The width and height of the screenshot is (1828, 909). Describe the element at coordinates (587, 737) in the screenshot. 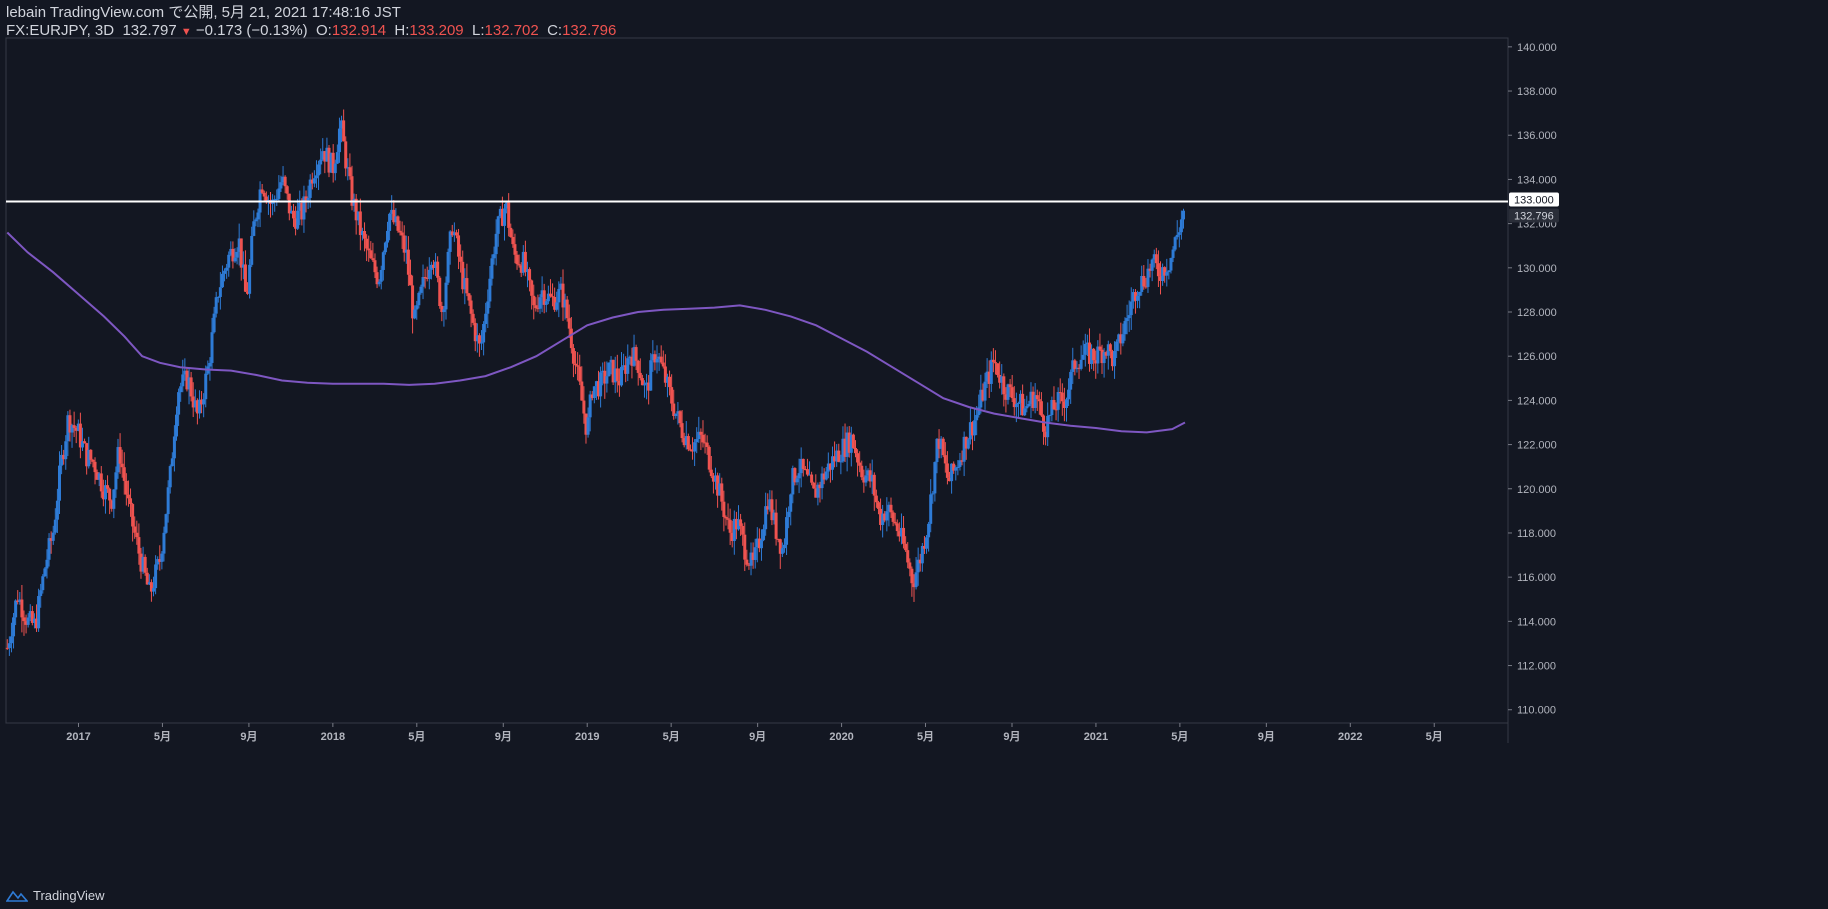

I see `x-tick-label: 2019` at that location.